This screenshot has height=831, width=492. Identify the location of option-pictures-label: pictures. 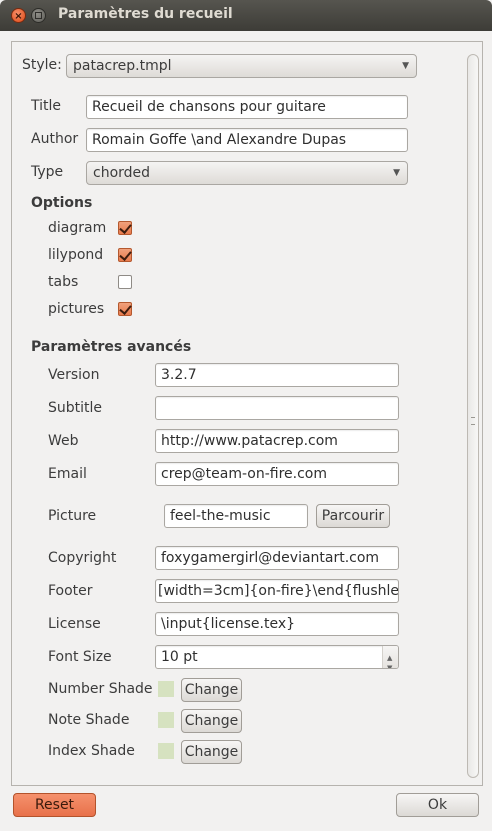
(76, 309).